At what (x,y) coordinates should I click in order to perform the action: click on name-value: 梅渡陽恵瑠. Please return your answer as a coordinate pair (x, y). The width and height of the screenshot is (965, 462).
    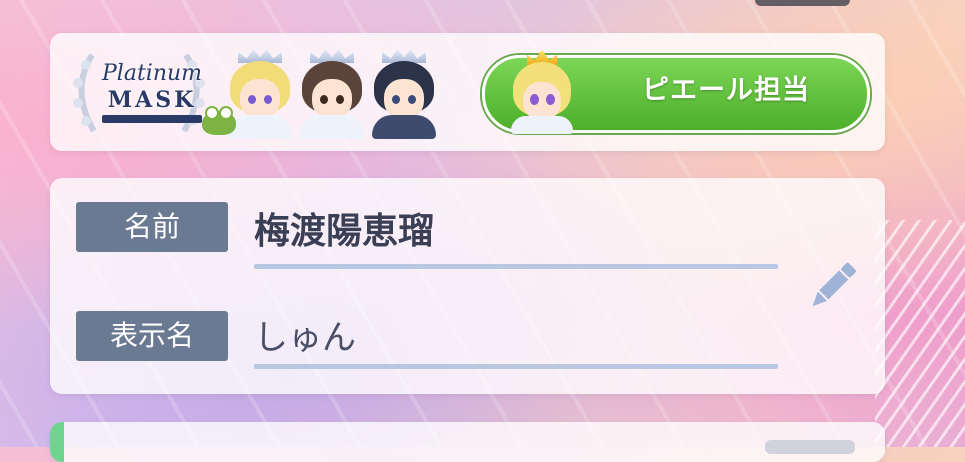
    Looking at the image, I should click on (344, 231).